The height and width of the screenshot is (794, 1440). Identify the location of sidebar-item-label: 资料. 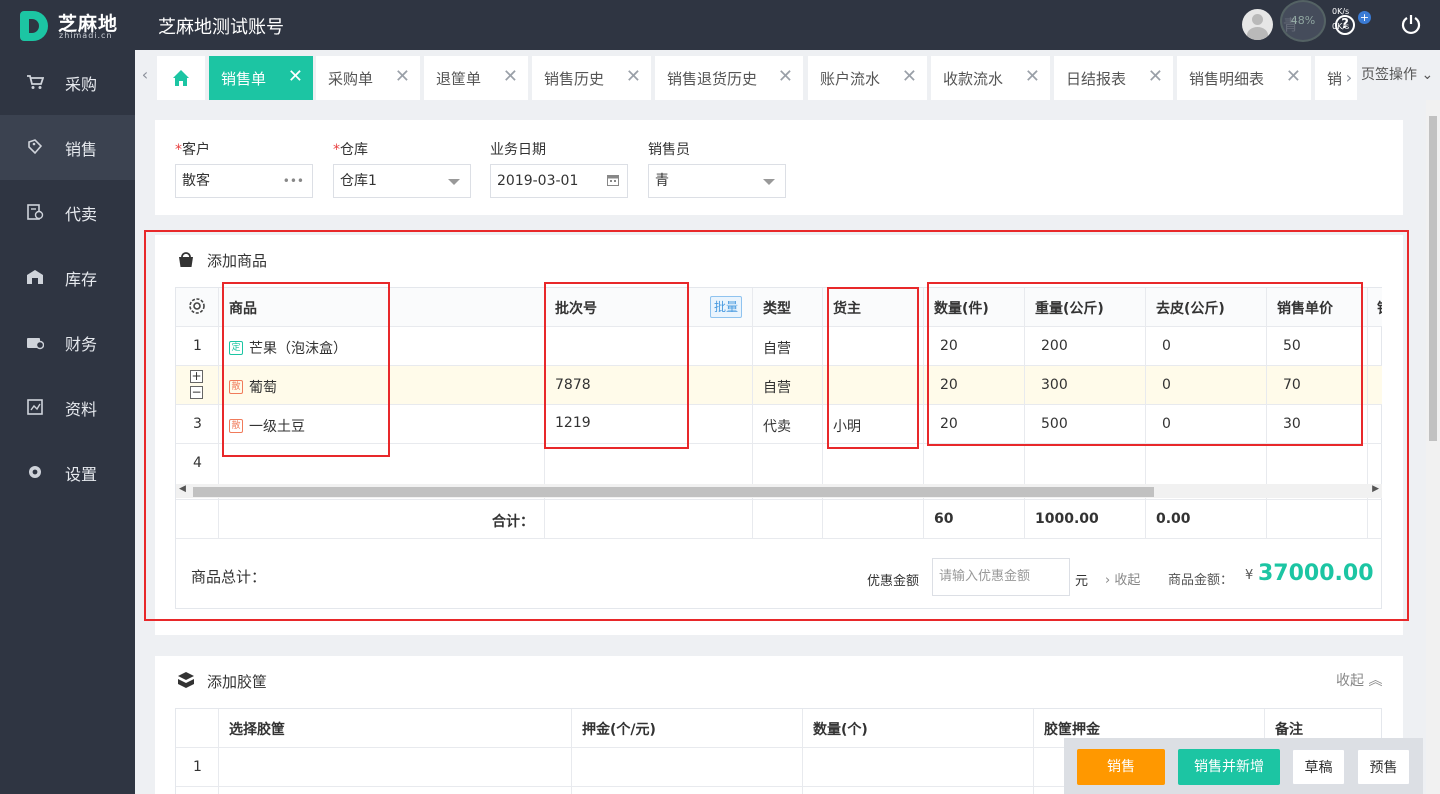
(81, 409).